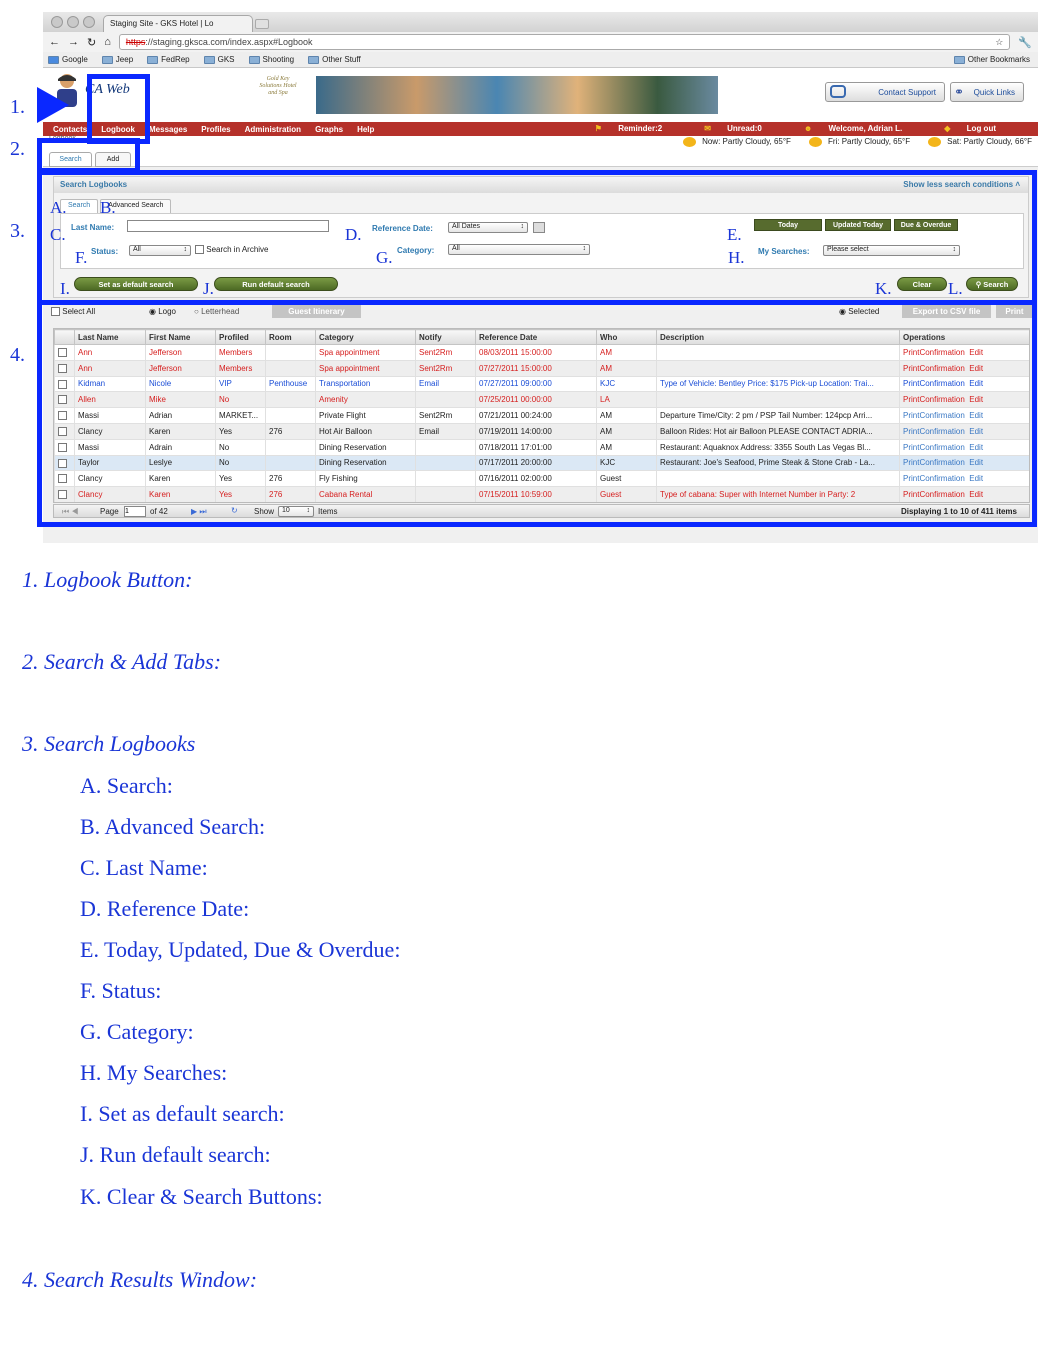  Describe the element at coordinates (838, 91) in the screenshot. I see `chat-icon` at that location.